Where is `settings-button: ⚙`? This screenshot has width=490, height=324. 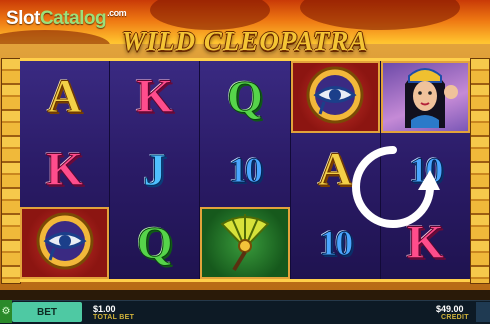
settings-button: ⚙ is located at coordinates (6, 311).